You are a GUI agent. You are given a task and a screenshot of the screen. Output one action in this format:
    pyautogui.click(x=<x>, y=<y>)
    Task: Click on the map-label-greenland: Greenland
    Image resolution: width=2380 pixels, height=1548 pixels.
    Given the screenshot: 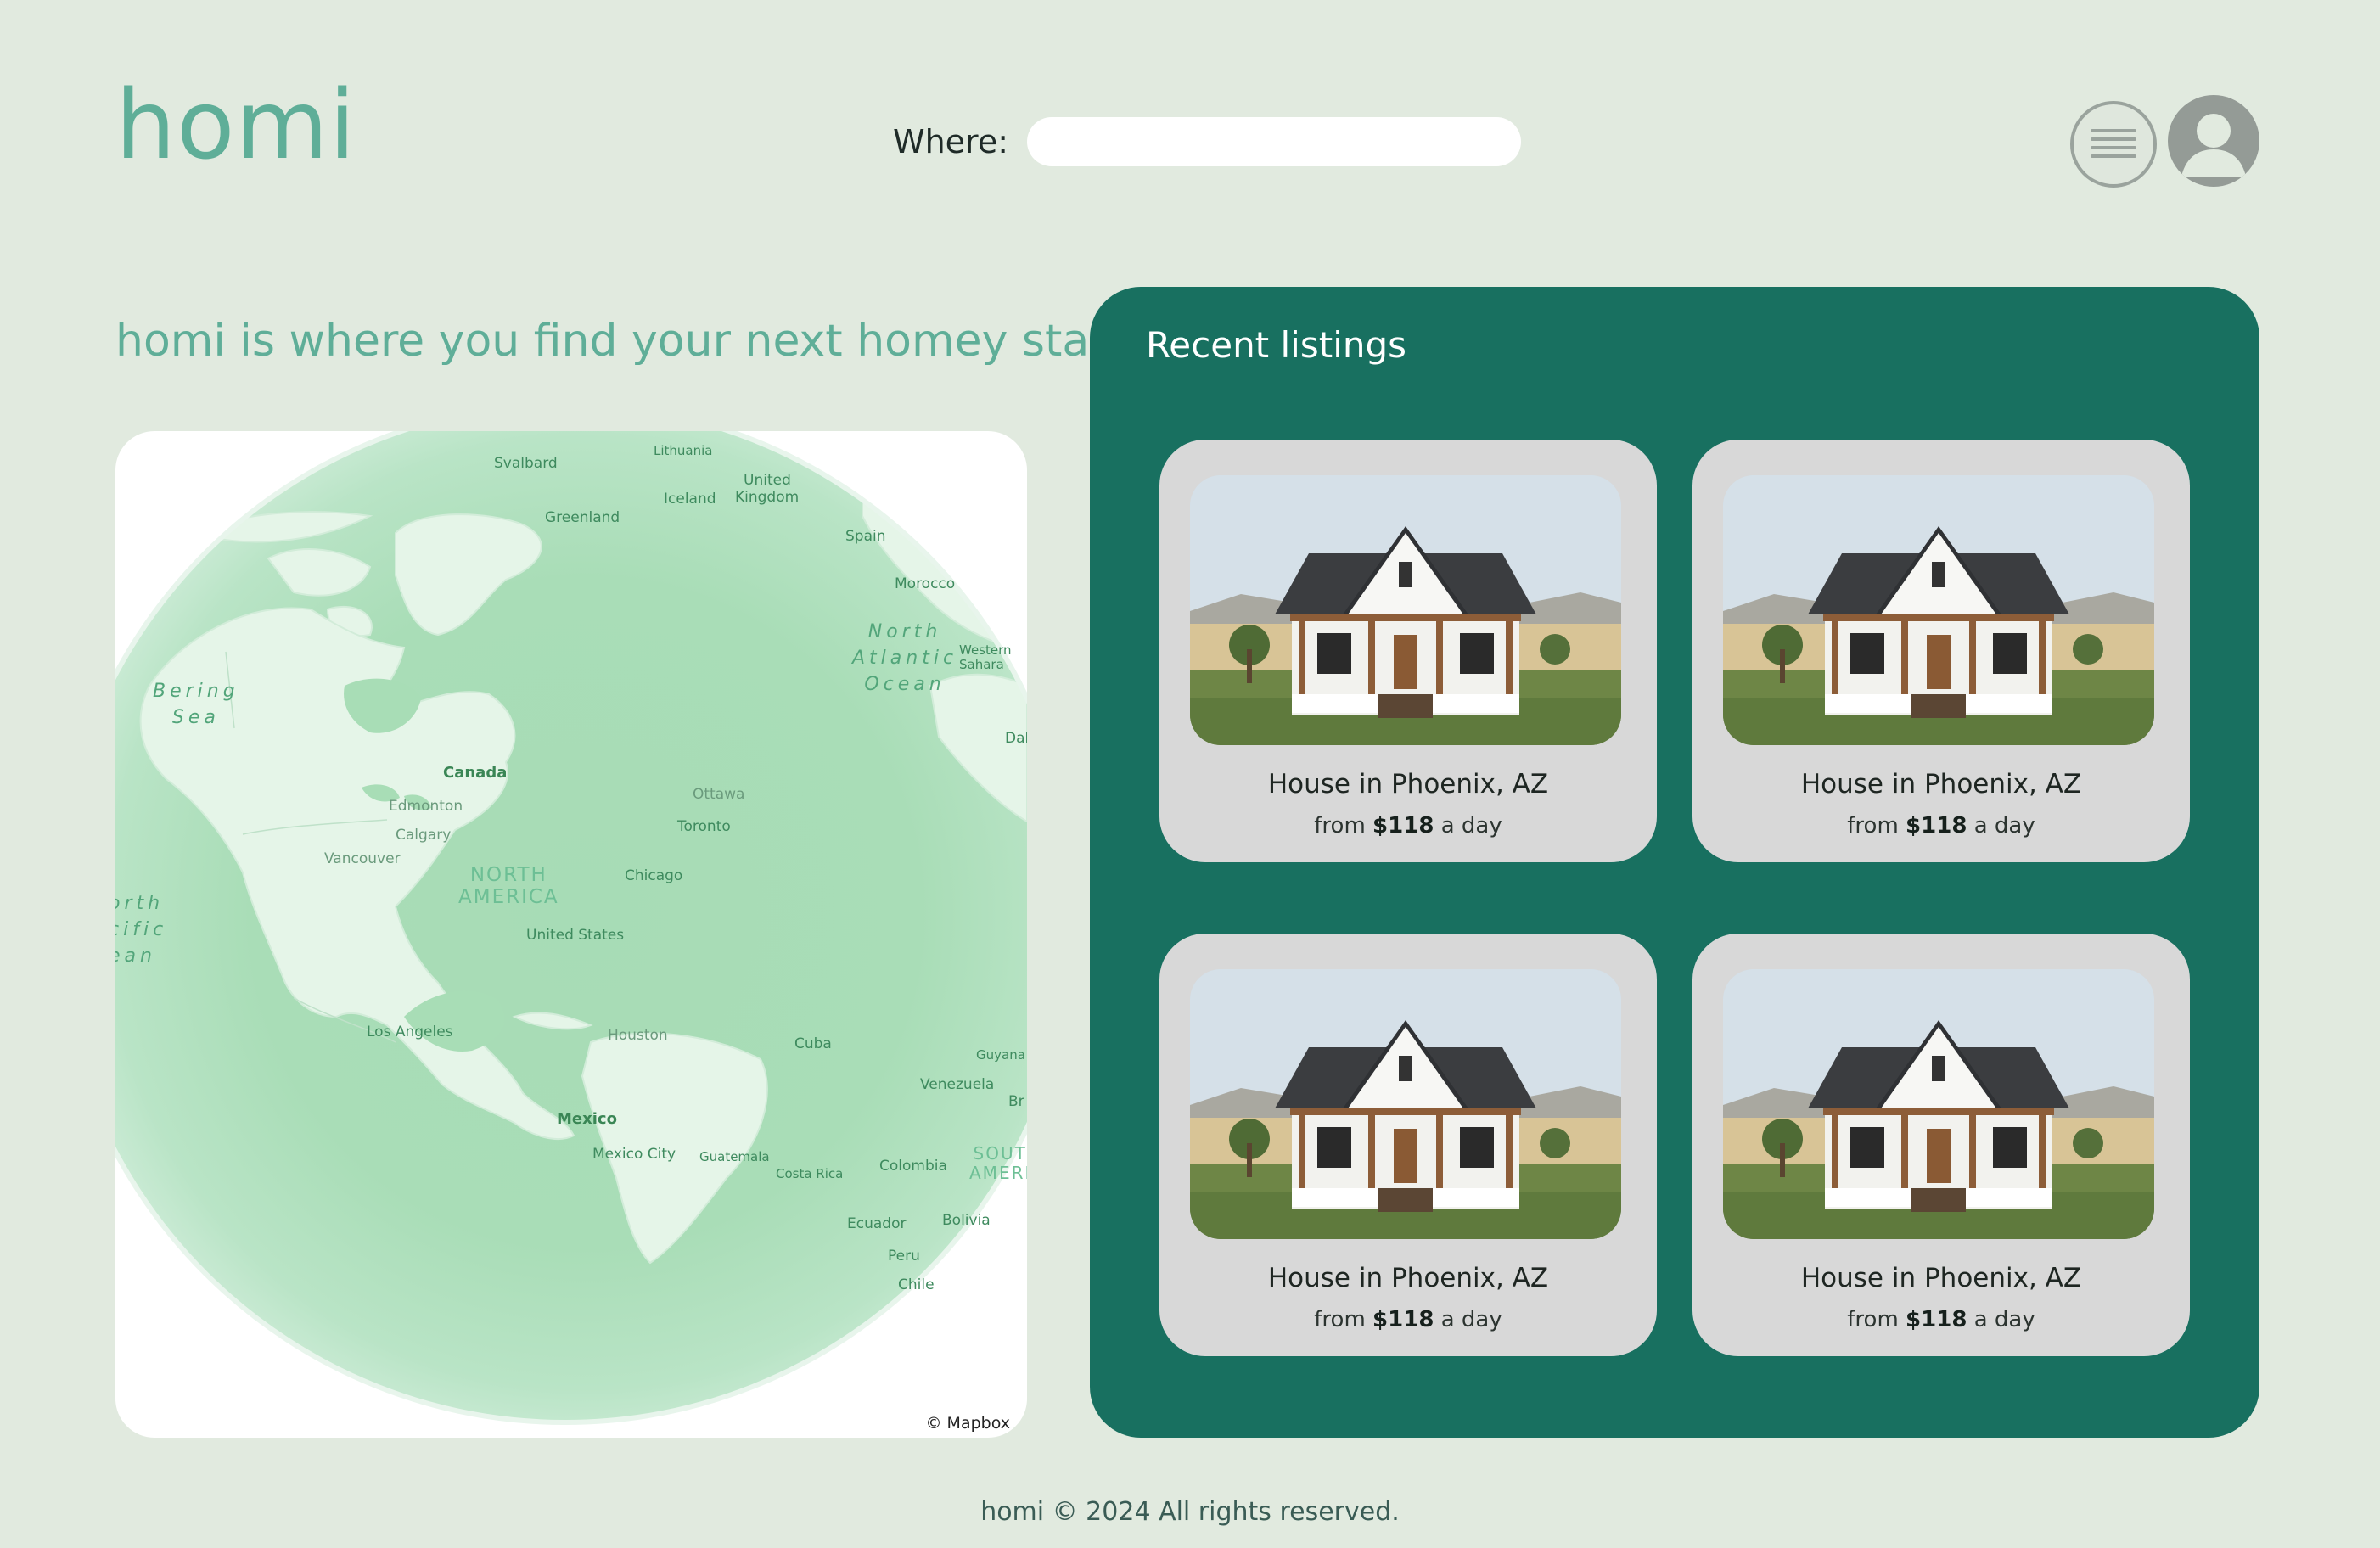 What is the action you would take?
    pyautogui.click(x=582, y=518)
    